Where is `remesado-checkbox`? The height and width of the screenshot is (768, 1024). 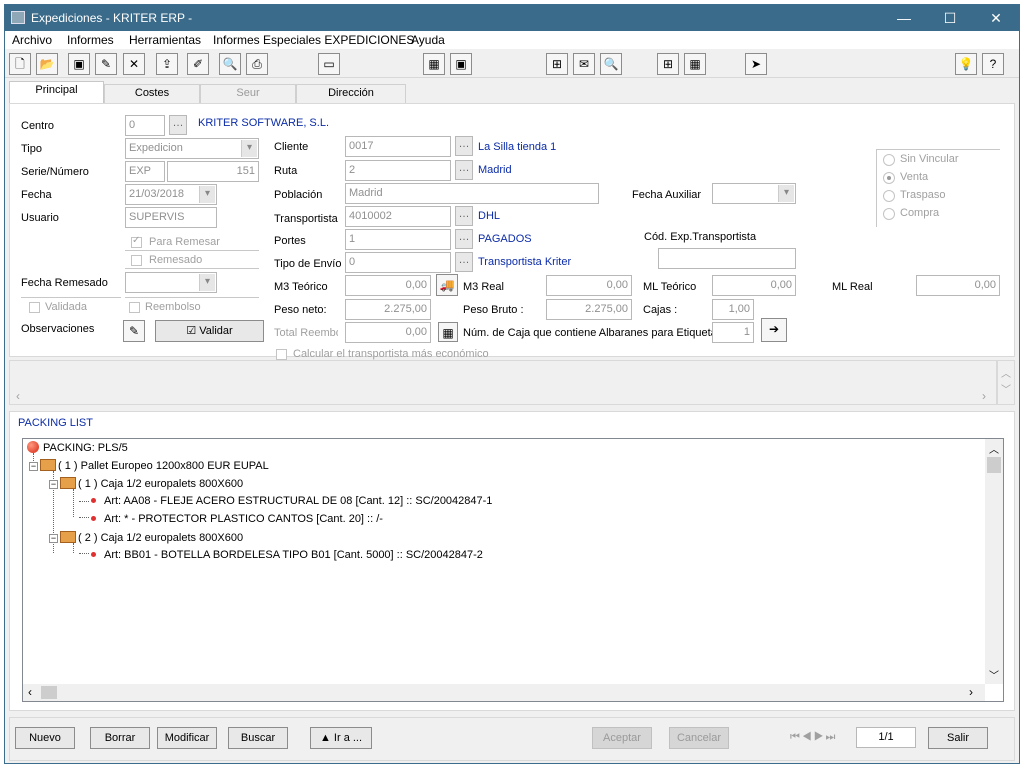 remesado-checkbox is located at coordinates (136, 260).